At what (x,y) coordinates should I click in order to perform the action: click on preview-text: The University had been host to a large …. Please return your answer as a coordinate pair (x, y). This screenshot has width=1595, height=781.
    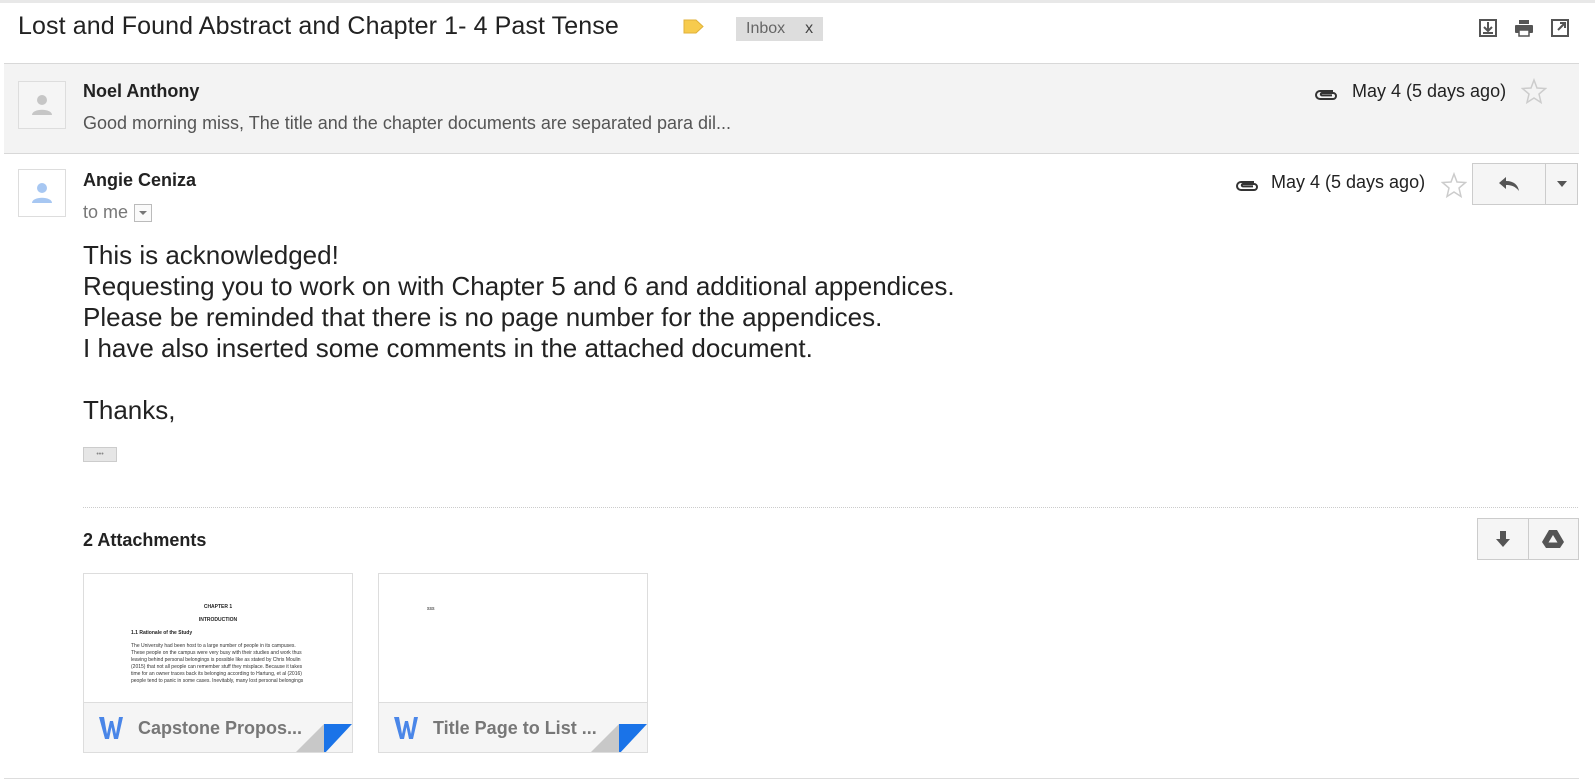
    Looking at the image, I should click on (226, 664).